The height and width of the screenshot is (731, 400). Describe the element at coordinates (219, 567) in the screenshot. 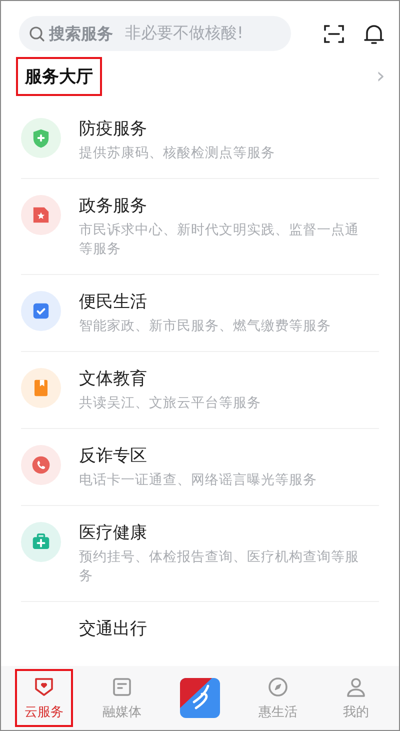

I see `service-description: 预约挂号、体检报告查询、医疗机构查询等服务` at that location.